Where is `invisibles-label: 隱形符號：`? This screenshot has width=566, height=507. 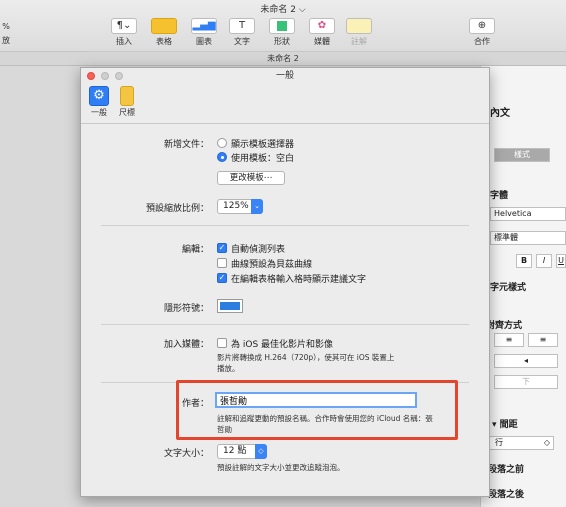
invisibles-label: 隱形符號： is located at coordinates (186, 309).